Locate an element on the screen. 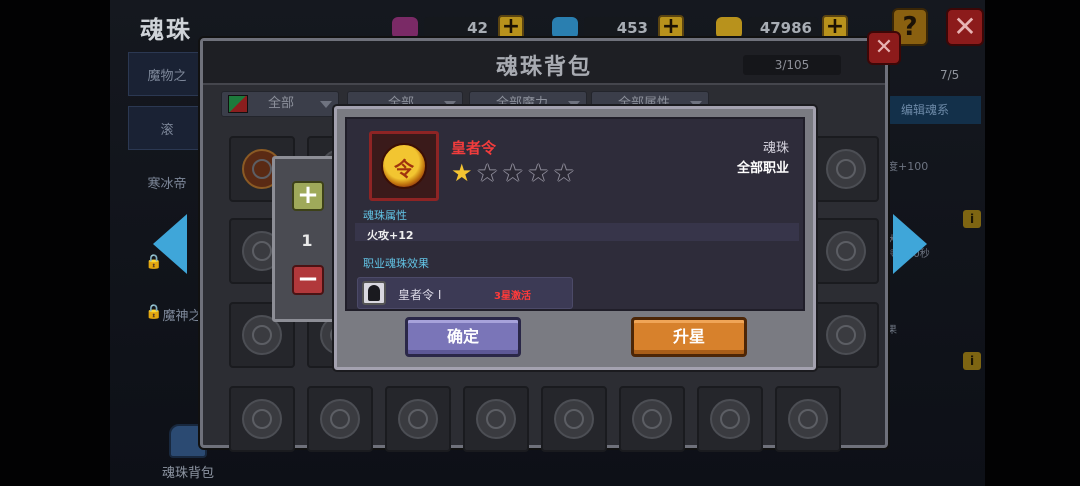  purple-gem-icon is located at coordinates (405, 28).